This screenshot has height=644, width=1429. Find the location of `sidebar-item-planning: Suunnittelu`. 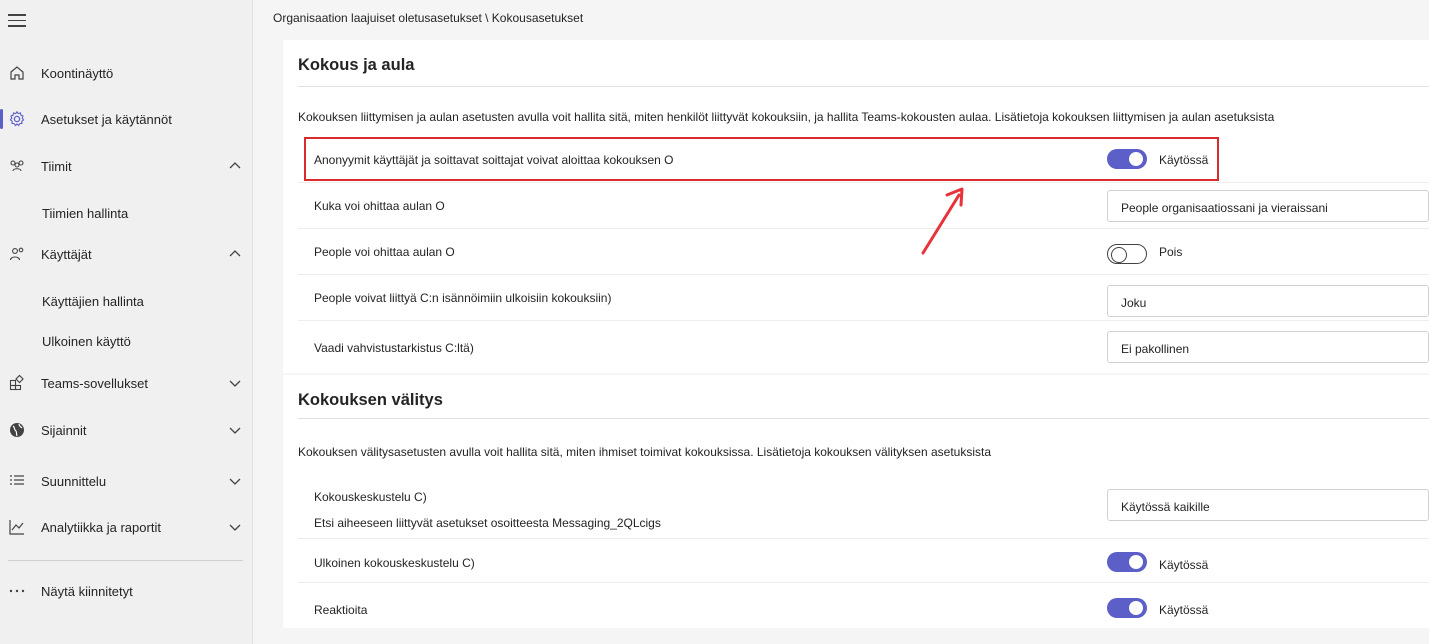

sidebar-item-planning: Suunnittelu is located at coordinates (126, 481).